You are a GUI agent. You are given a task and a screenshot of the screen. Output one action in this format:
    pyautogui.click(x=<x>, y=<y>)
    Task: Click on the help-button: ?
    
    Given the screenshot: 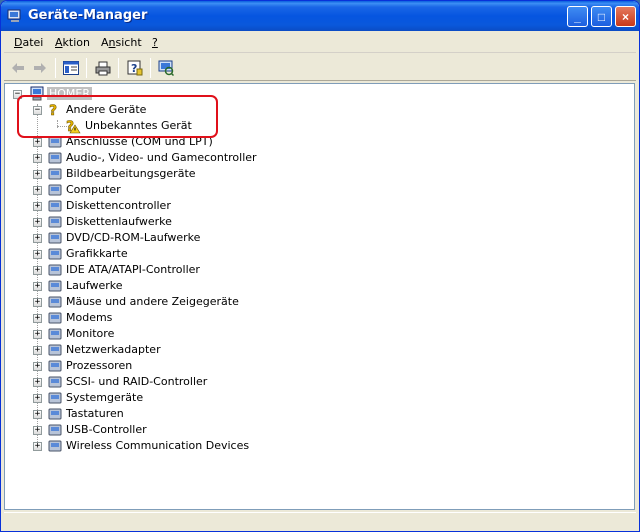 What is the action you would take?
    pyautogui.click(x=135, y=68)
    